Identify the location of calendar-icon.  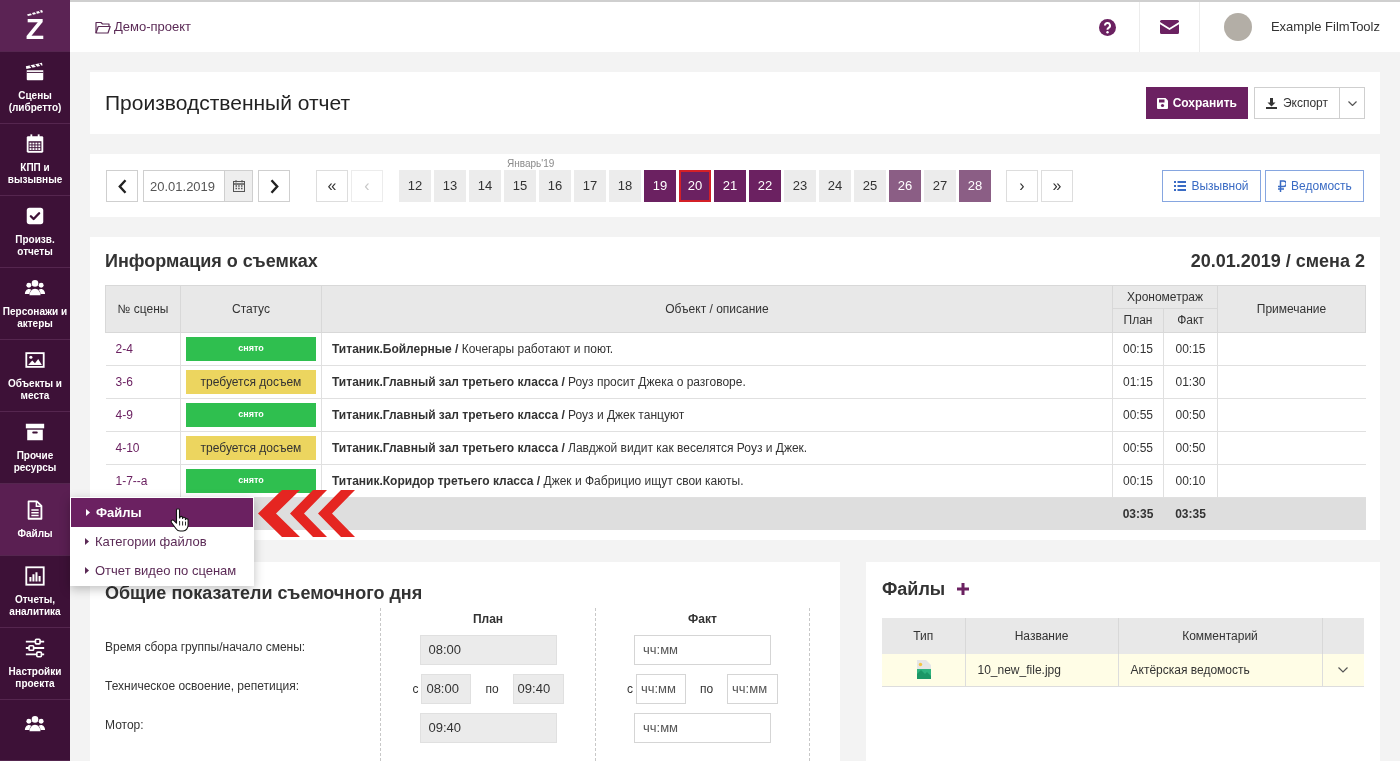
(238, 186).